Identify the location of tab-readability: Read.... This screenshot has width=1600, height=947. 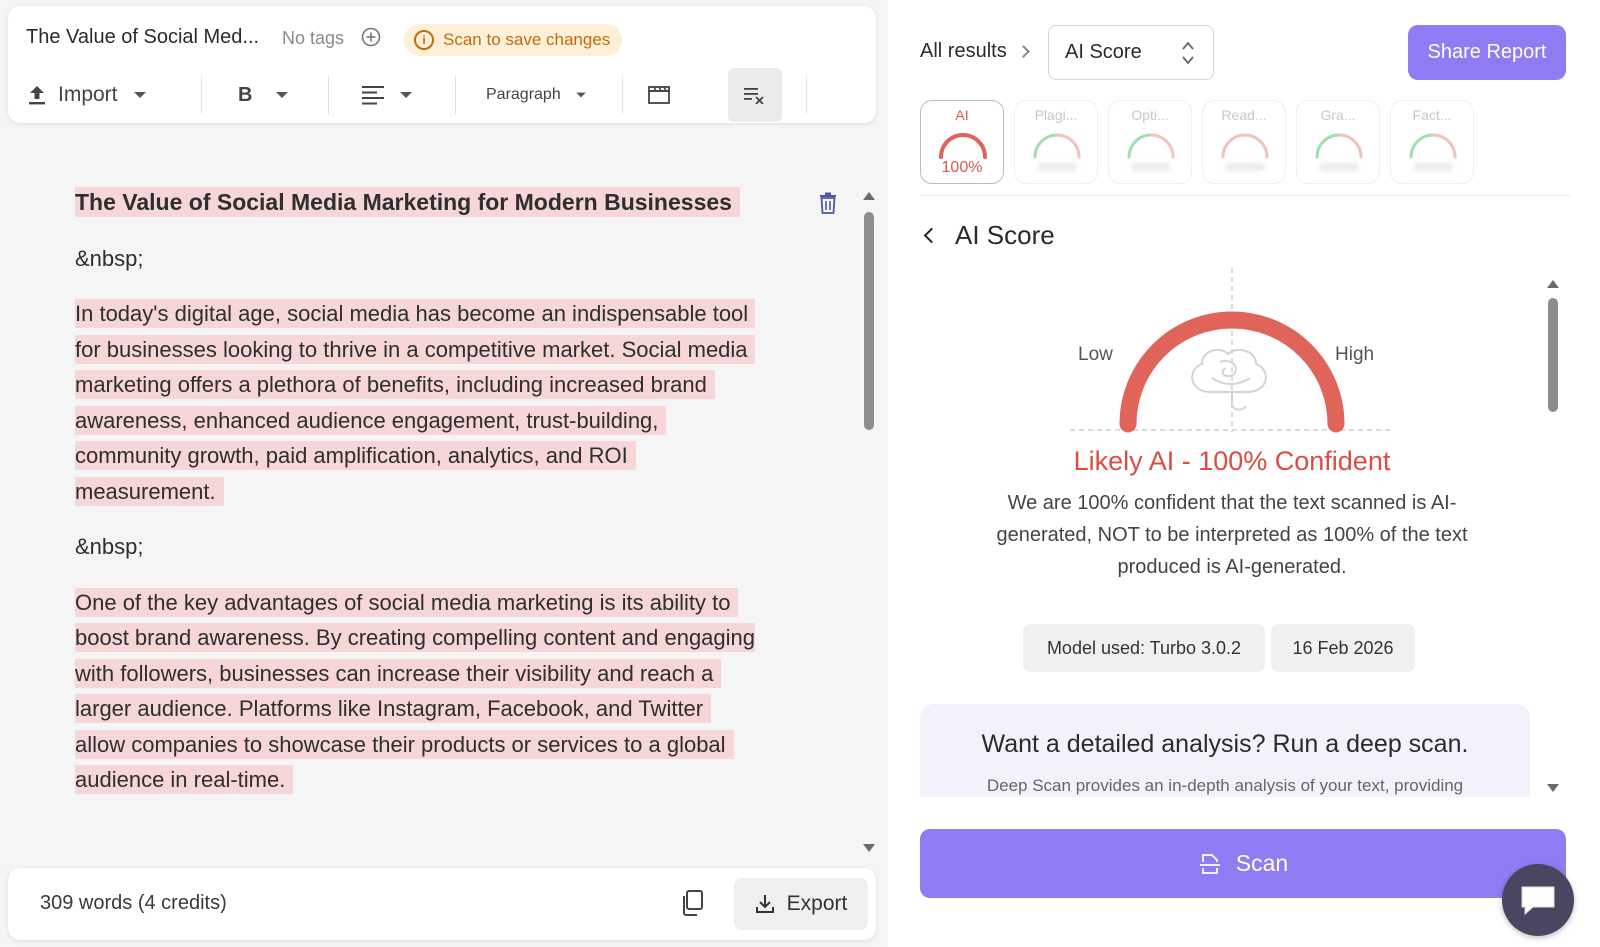
(1244, 142).